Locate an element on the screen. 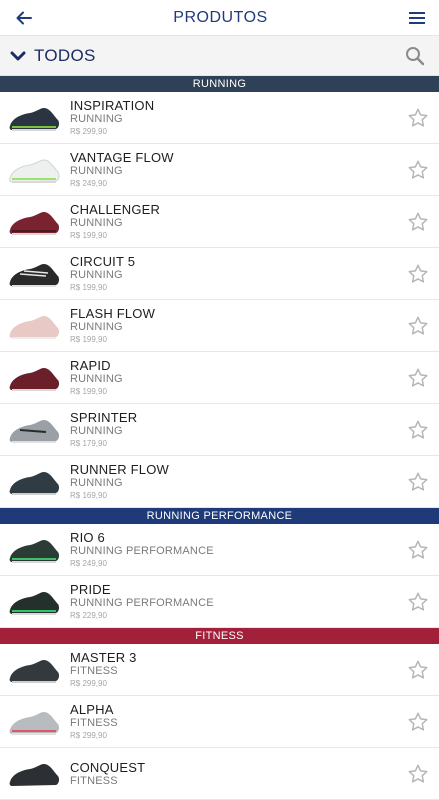  back-button is located at coordinates (24, 18).